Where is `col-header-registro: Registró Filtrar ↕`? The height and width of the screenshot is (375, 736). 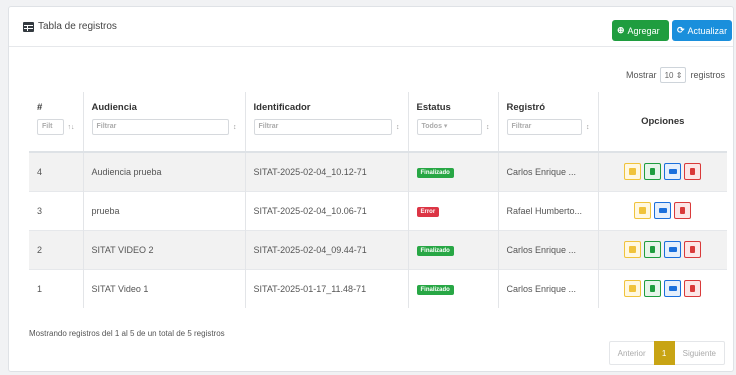
col-header-registro: Registró Filtrar ↕ is located at coordinates (548, 122).